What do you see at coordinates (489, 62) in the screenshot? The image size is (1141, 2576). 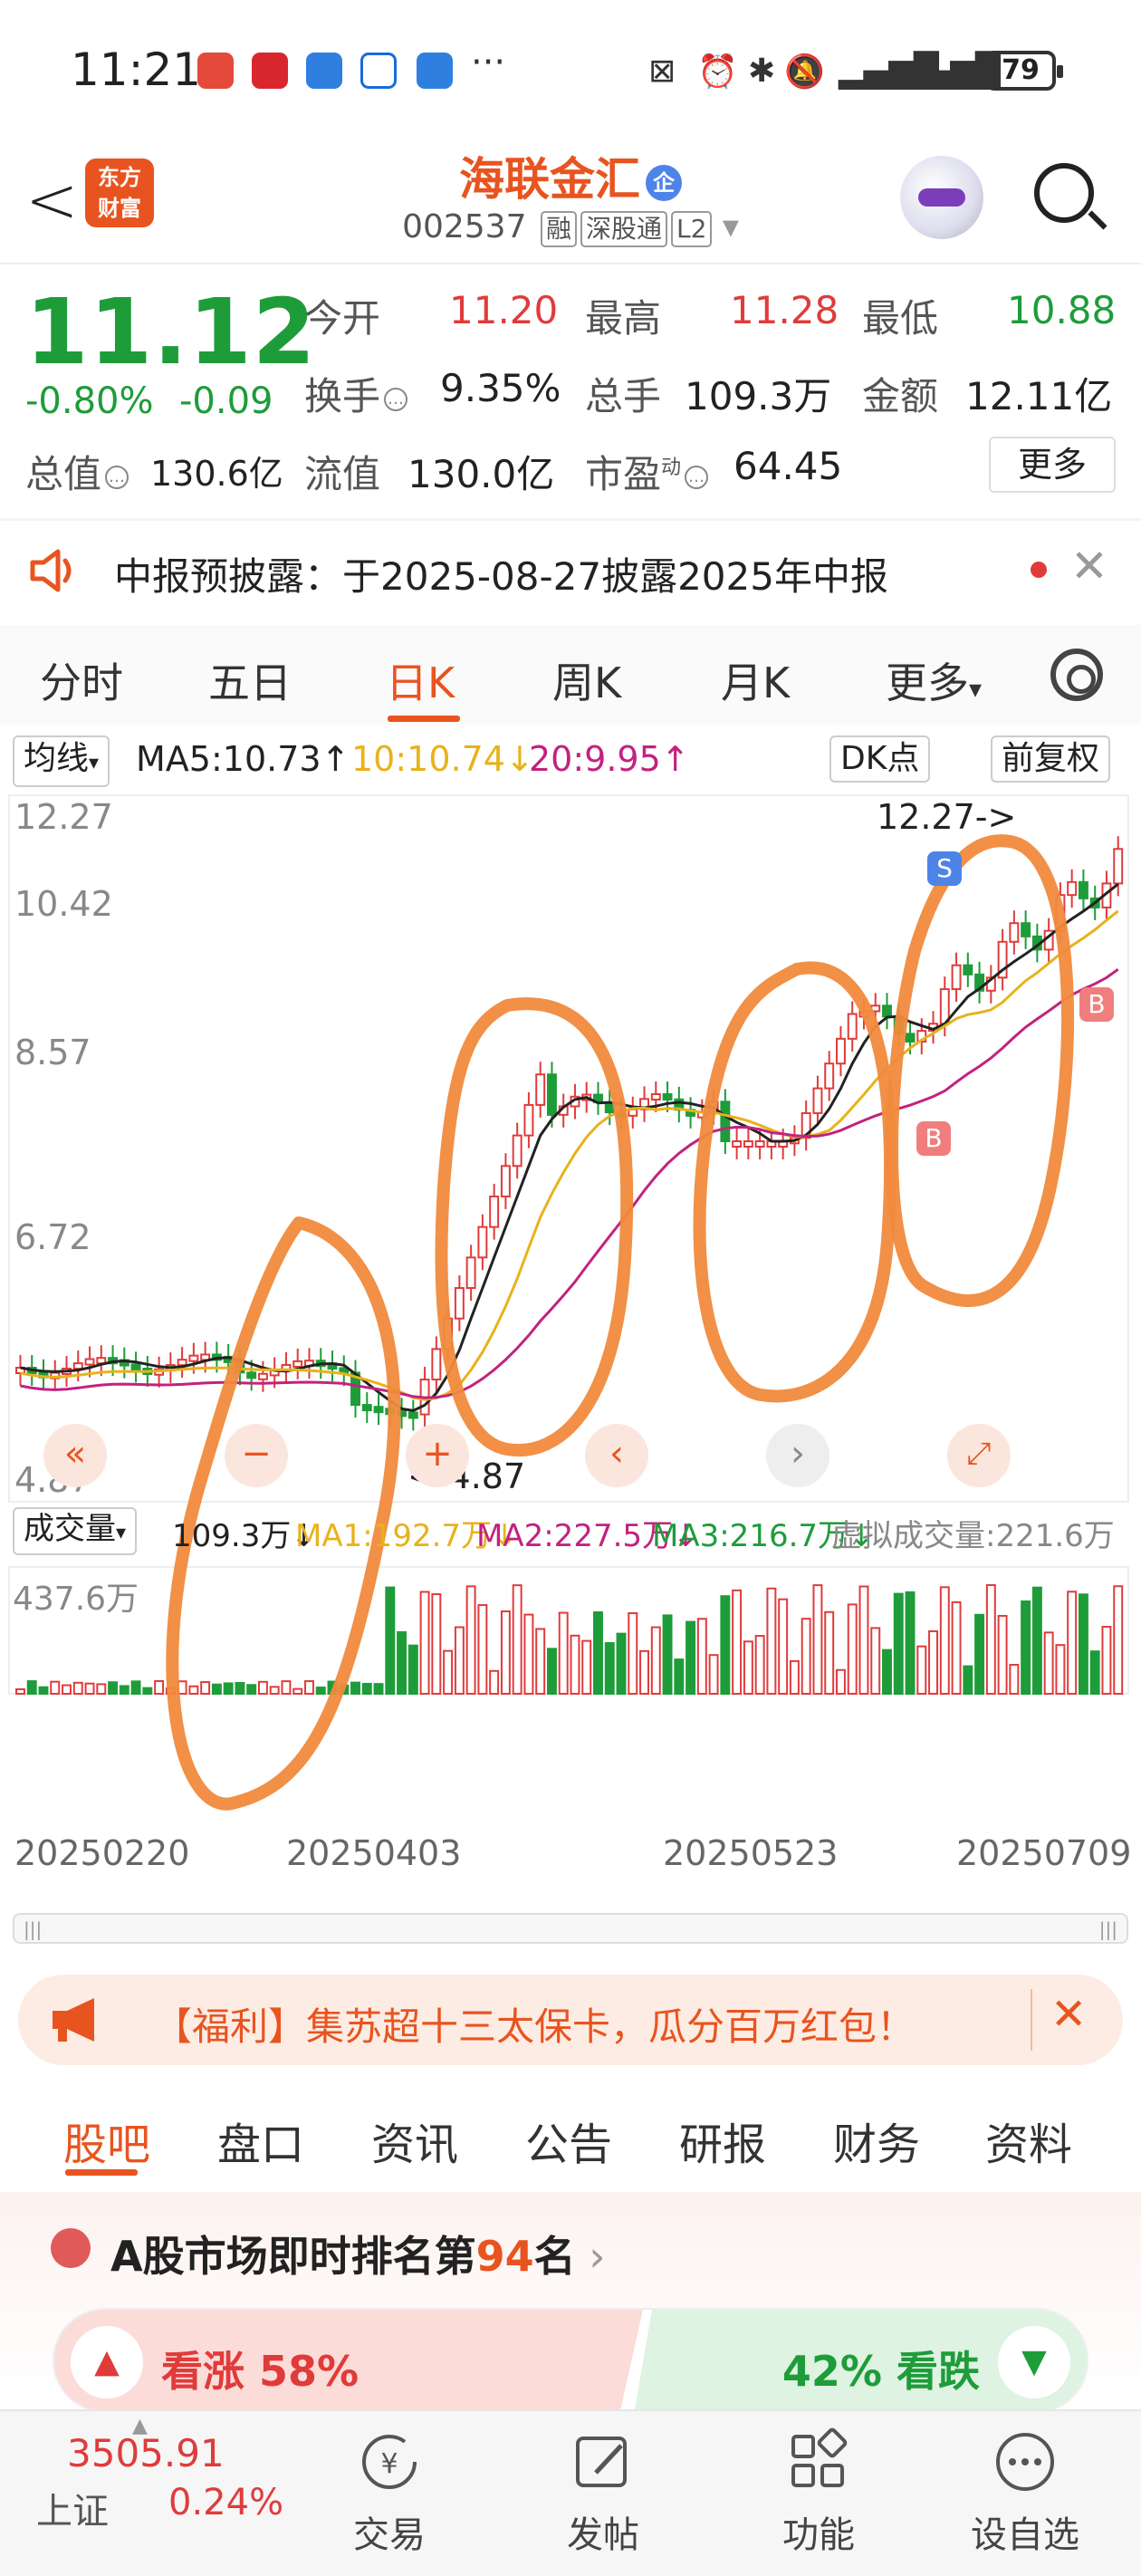 I see `more-notifications-icon: ···` at bounding box center [489, 62].